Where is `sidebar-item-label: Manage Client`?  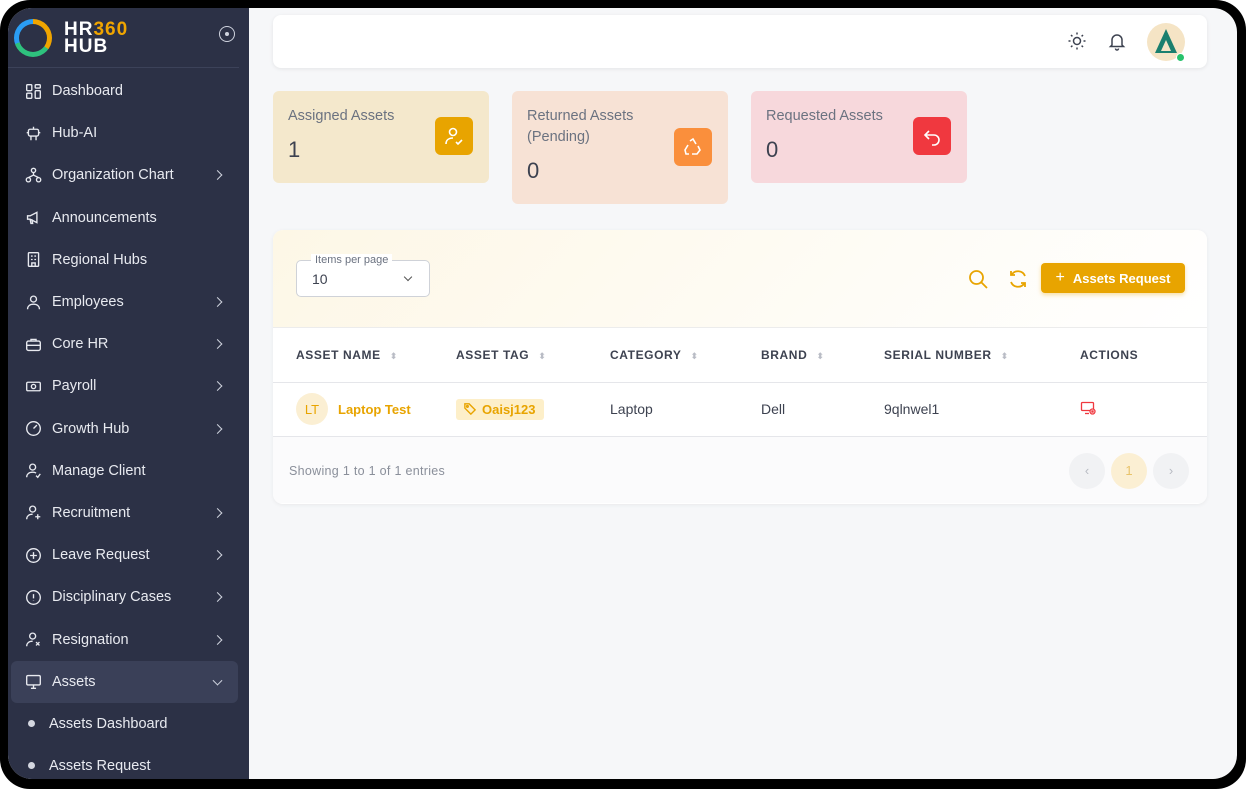
sidebar-item-label: Manage Client is located at coordinates (99, 470).